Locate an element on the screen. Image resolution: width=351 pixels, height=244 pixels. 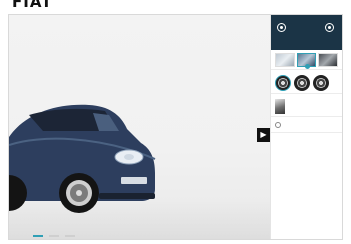
wheel-options is located at coordinates (306, 83).